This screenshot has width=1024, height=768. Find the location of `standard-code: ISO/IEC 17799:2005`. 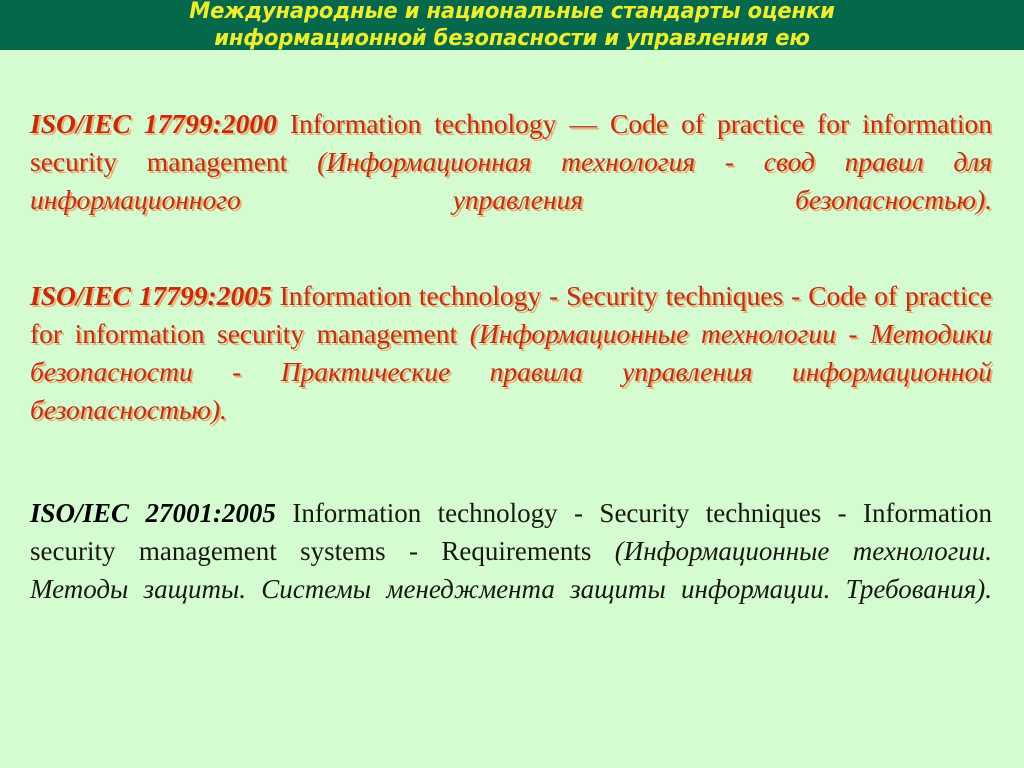

standard-code: ISO/IEC 17799:2005 is located at coordinates (151, 295).